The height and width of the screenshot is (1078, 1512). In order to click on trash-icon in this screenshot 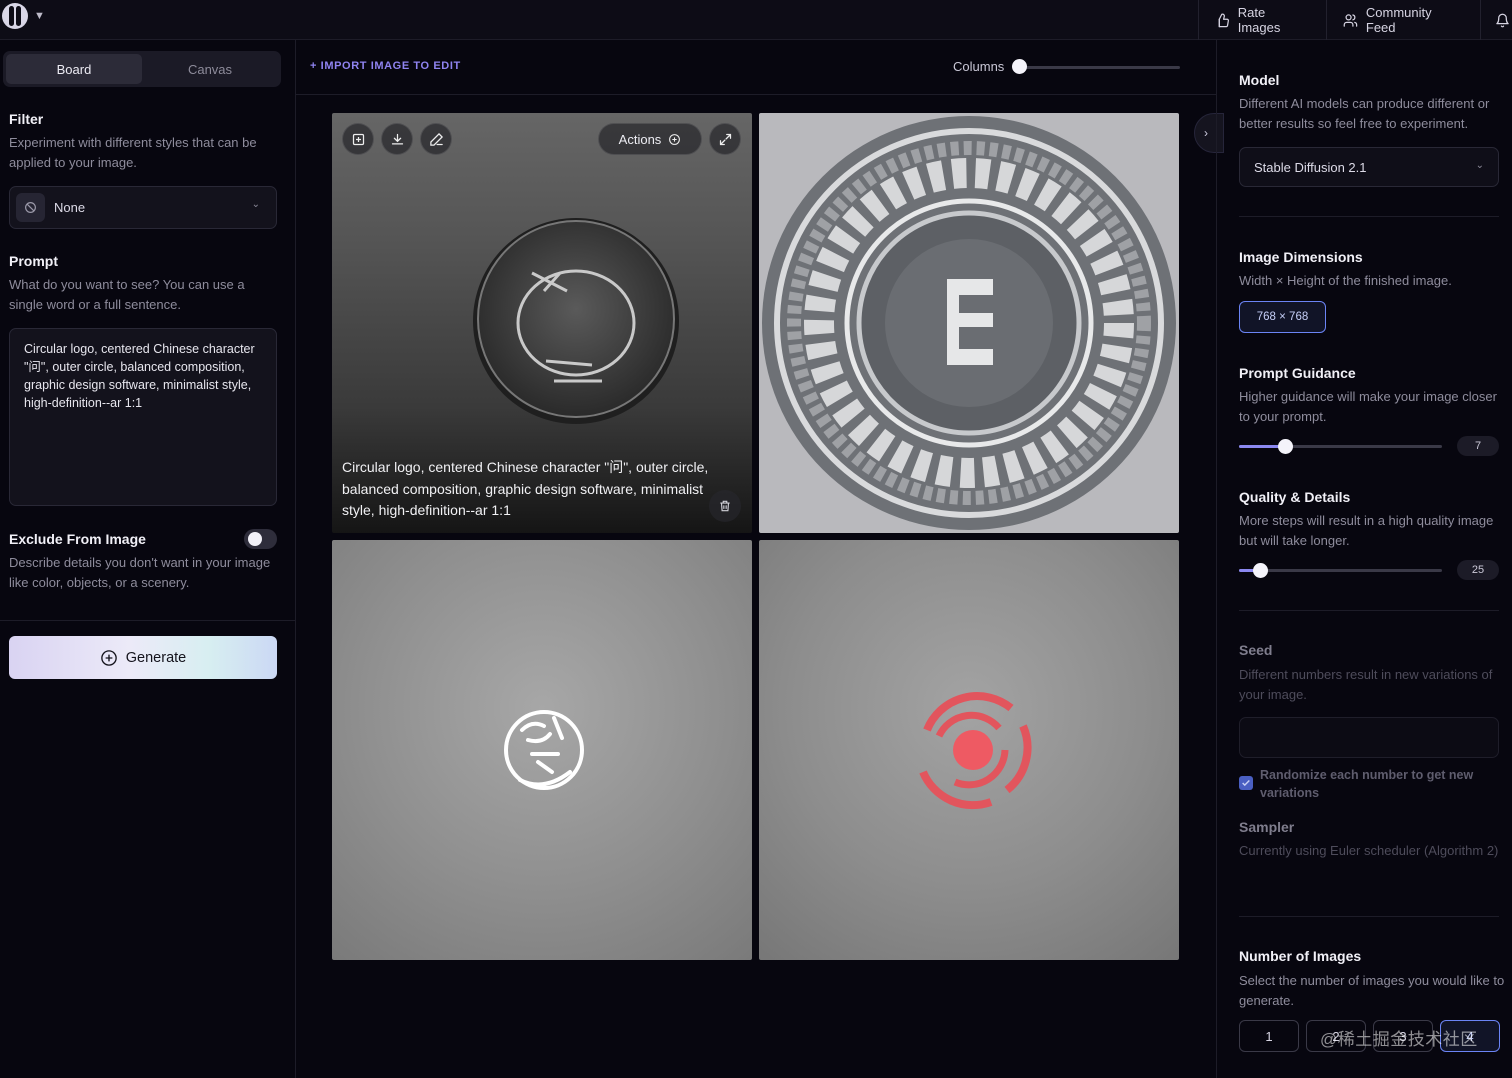, I will do `click(725, 506)`.